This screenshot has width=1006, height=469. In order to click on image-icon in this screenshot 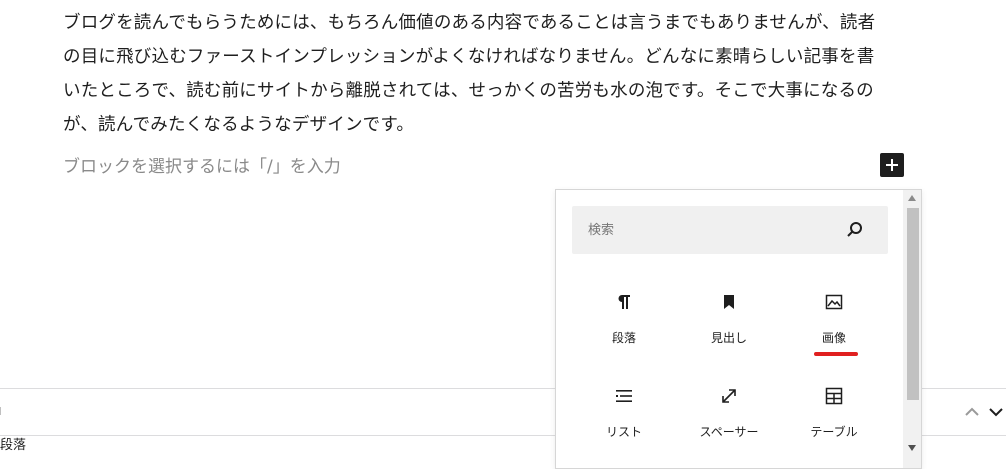, I will do `click(834, 302)`.